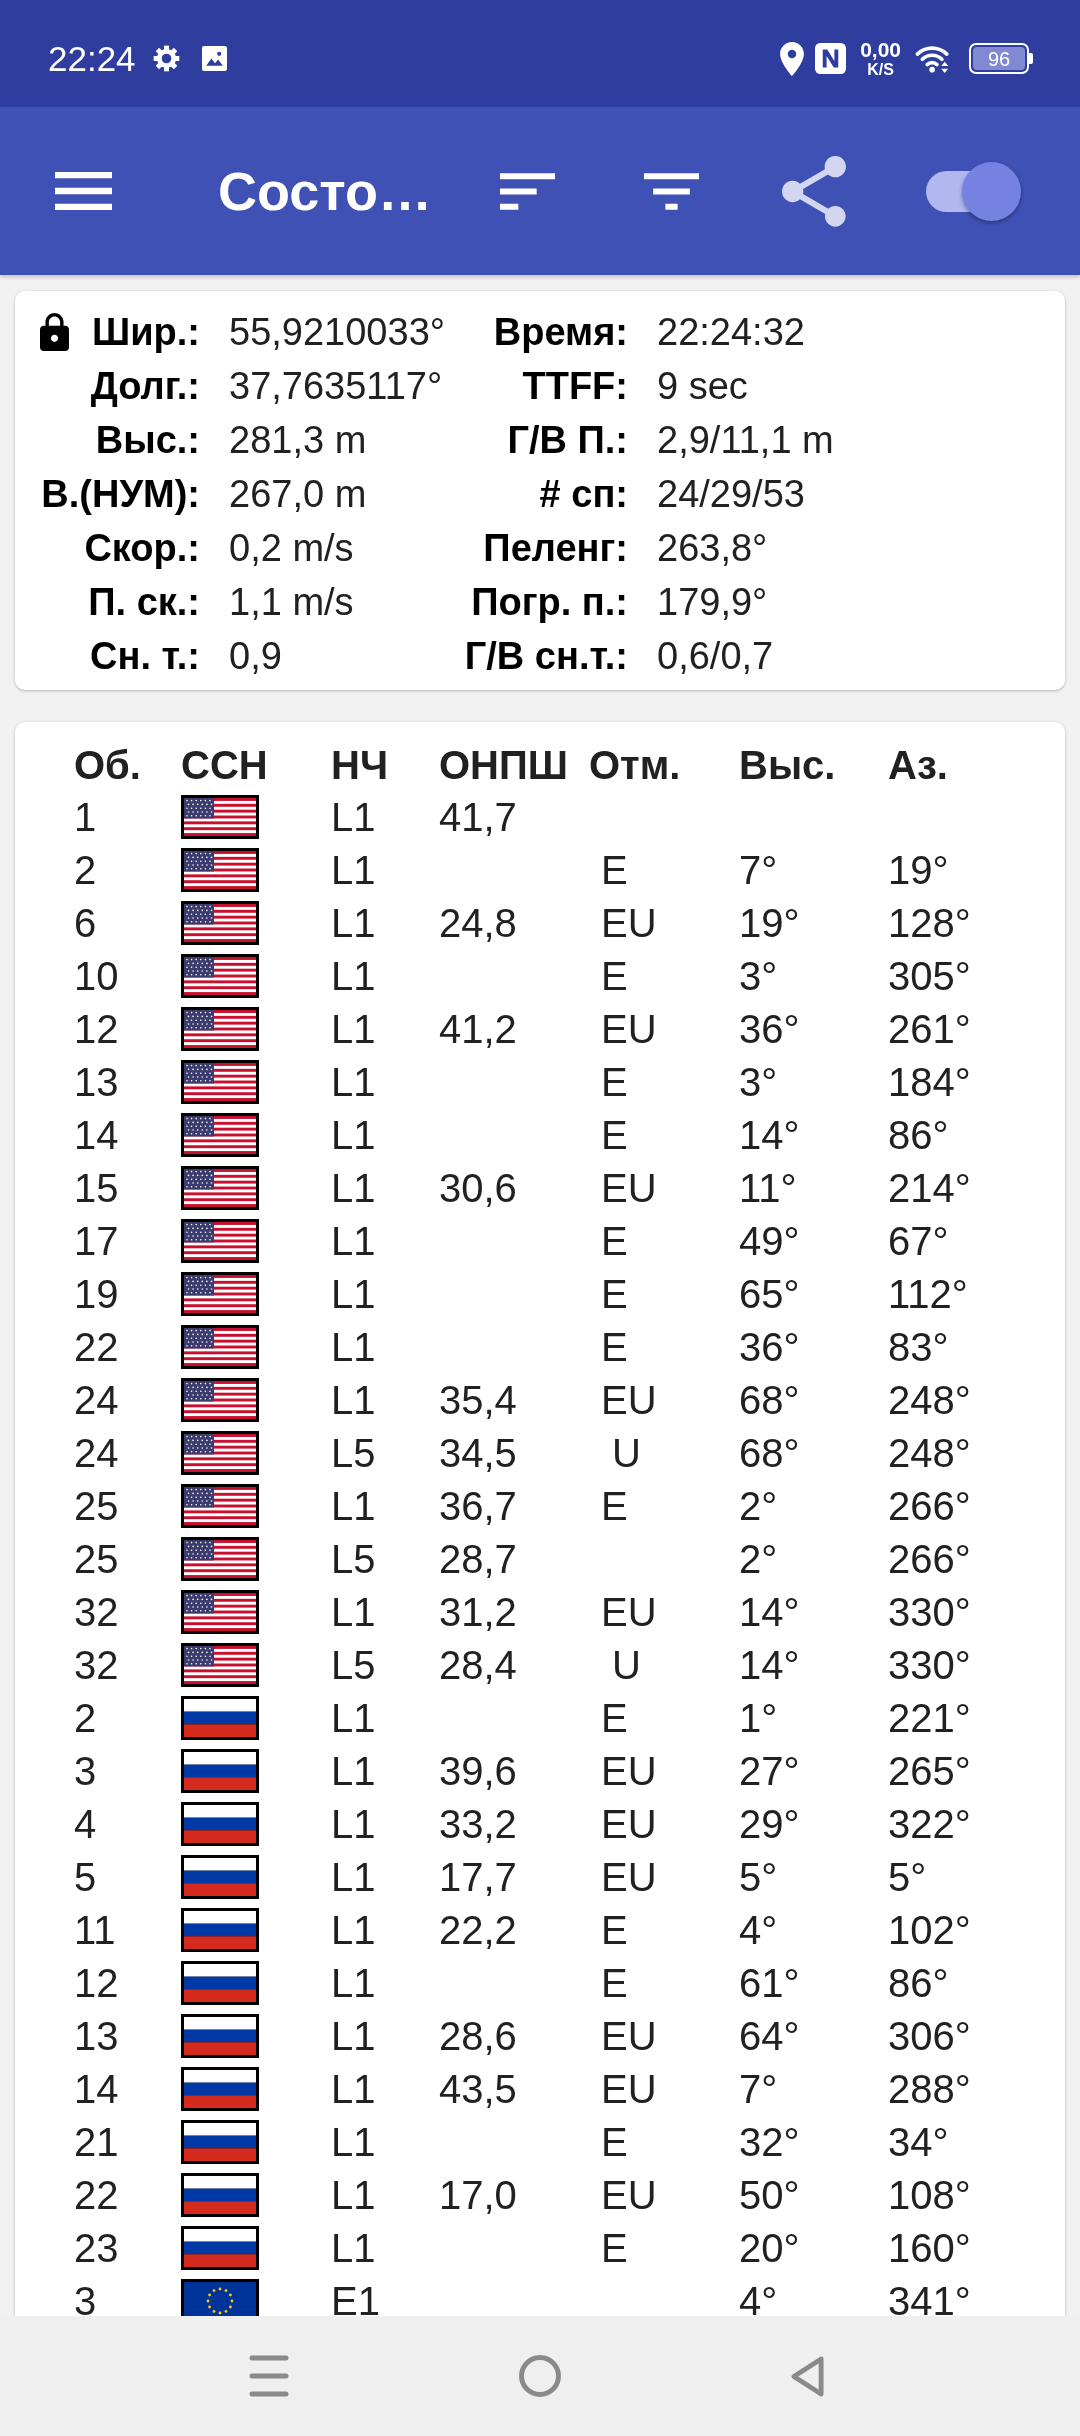 This screenshot has height=2436, width=1080. Describe the element at coordinates (787, 765) in the screenshot. I see `column-header: Выс.` at that location.